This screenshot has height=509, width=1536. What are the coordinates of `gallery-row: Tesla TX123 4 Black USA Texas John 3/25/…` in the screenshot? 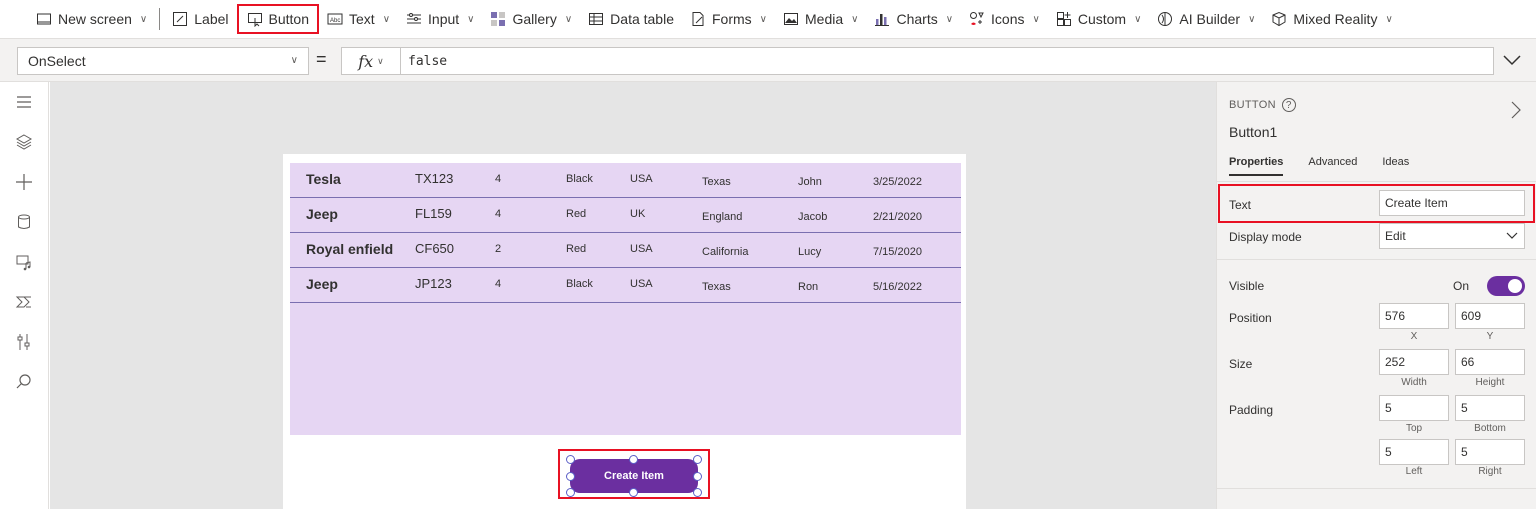 It's located at (625, 180).